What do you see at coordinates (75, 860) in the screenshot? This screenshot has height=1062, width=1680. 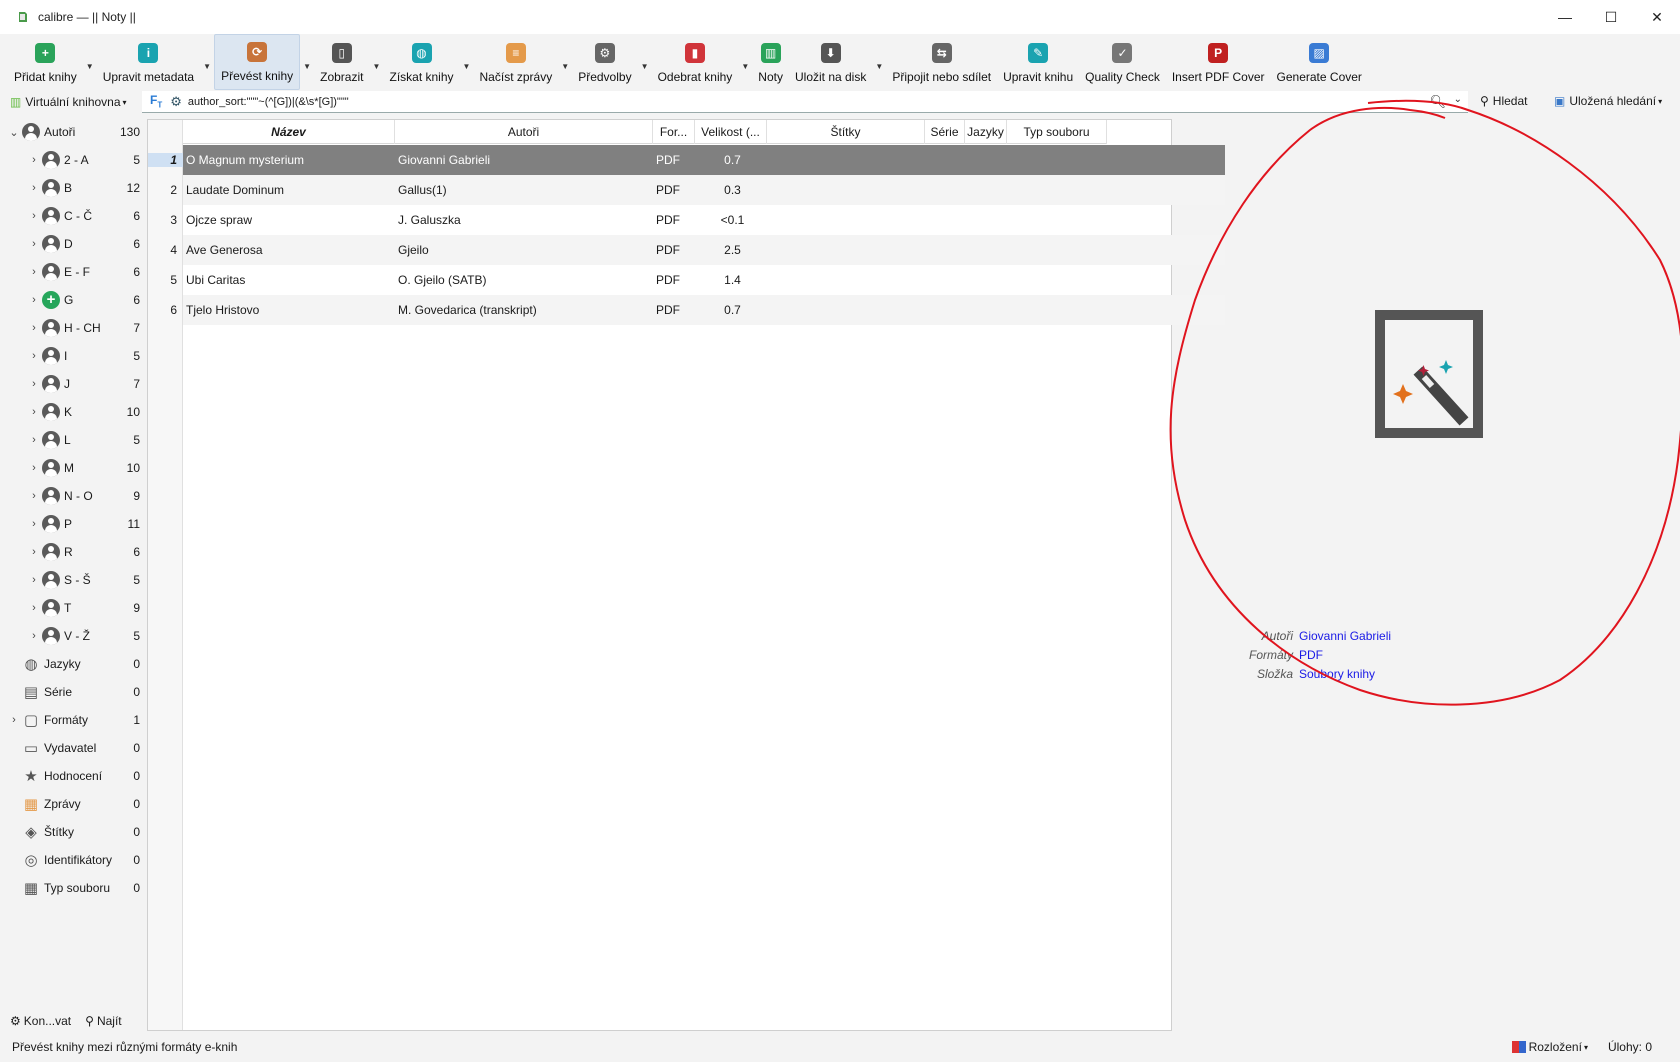 I see `tag-browser-item: ◎ Identifikátory 0` at bounding box center [75, 860].